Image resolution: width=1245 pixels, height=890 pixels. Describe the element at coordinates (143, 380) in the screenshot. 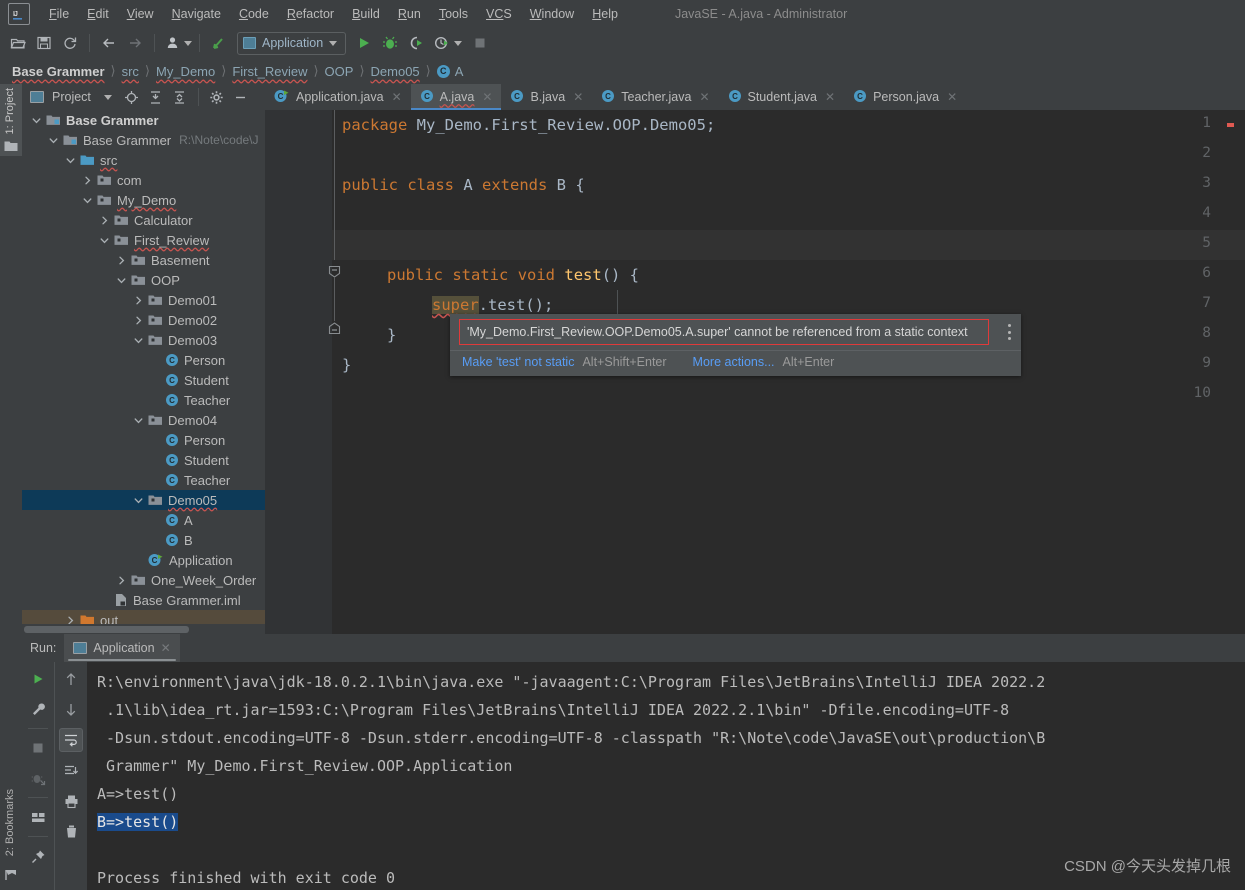

I see `tree-item-student: C Student` at that location.